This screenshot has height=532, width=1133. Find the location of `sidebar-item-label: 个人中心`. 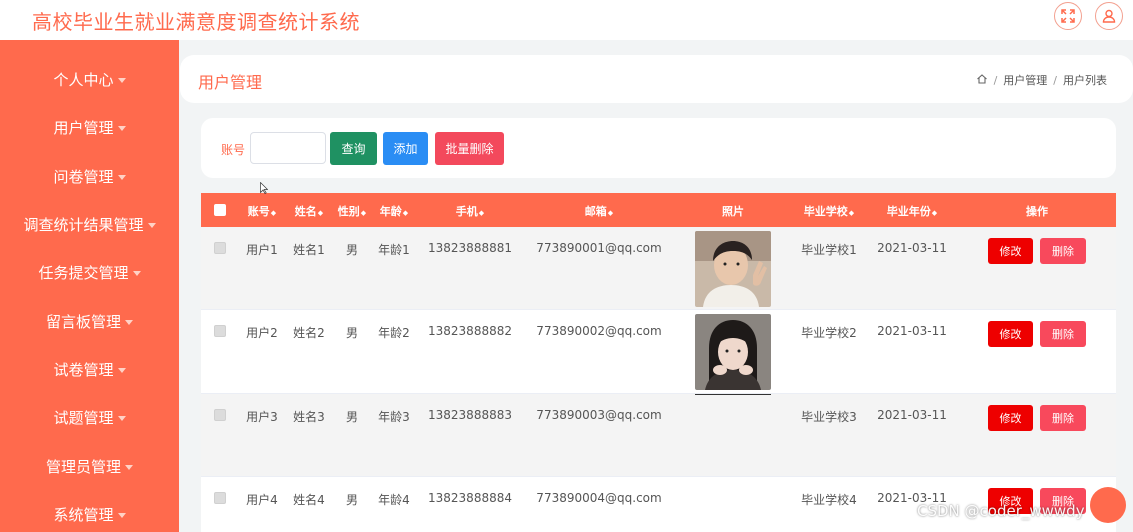

sidebar-item-label: 个人中心 is located at coordinates (83, 79).